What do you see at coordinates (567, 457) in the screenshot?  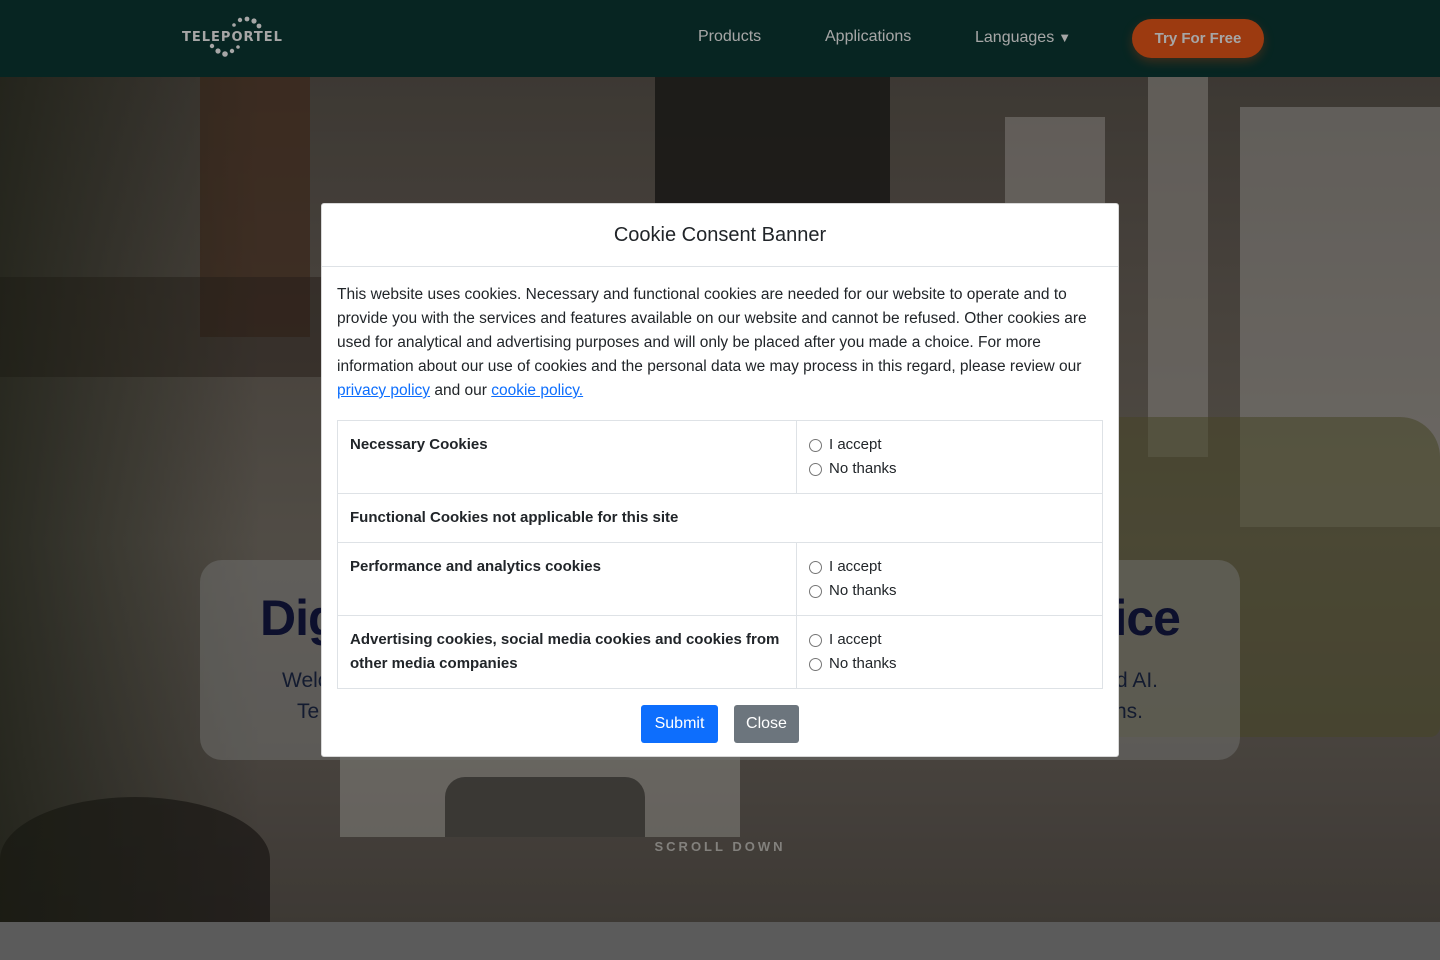 I see `necessary-cookies-label: Necessary Cookies` at bounding box center [567, 457].